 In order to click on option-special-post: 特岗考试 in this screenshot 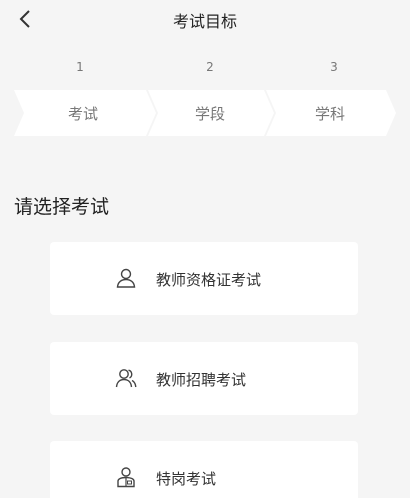, I will do `click(204, 469)`.